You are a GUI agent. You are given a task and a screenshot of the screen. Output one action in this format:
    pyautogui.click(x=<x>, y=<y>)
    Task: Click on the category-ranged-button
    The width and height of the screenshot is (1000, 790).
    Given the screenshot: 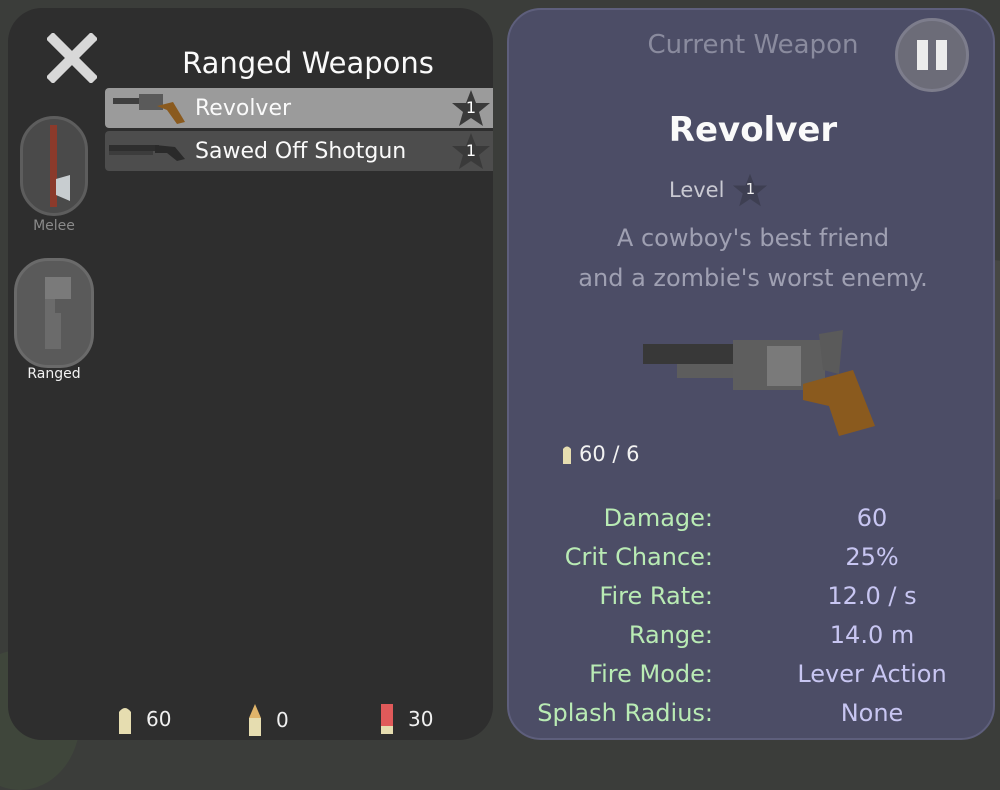 What is the action you would take?
    pyautogui.click(x=54, y=313)
    